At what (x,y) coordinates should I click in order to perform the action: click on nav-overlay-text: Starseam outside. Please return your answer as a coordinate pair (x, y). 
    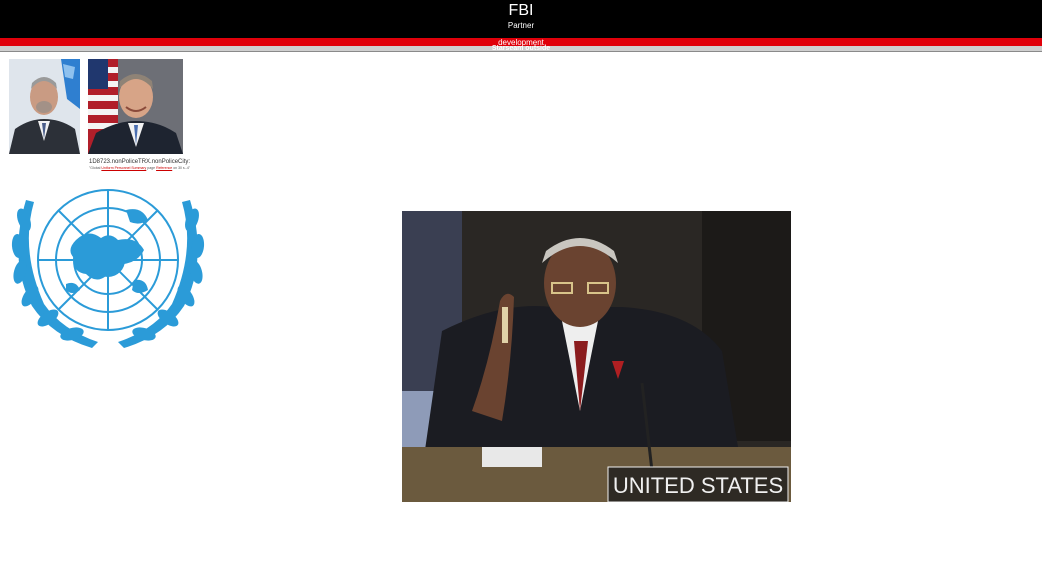
    Looking at the image, I should click on (521, 48).